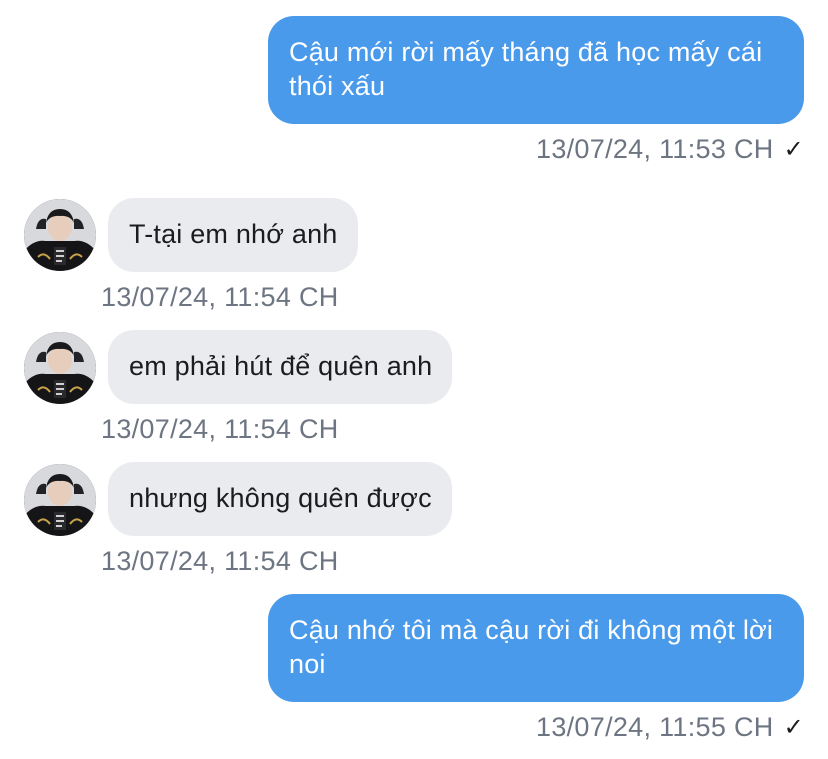 The height and width of the screenshot is (759, 828). I want to click on message-timestamp-row: 13/07/24, 11:55 CH ✓, so click(670, 727).